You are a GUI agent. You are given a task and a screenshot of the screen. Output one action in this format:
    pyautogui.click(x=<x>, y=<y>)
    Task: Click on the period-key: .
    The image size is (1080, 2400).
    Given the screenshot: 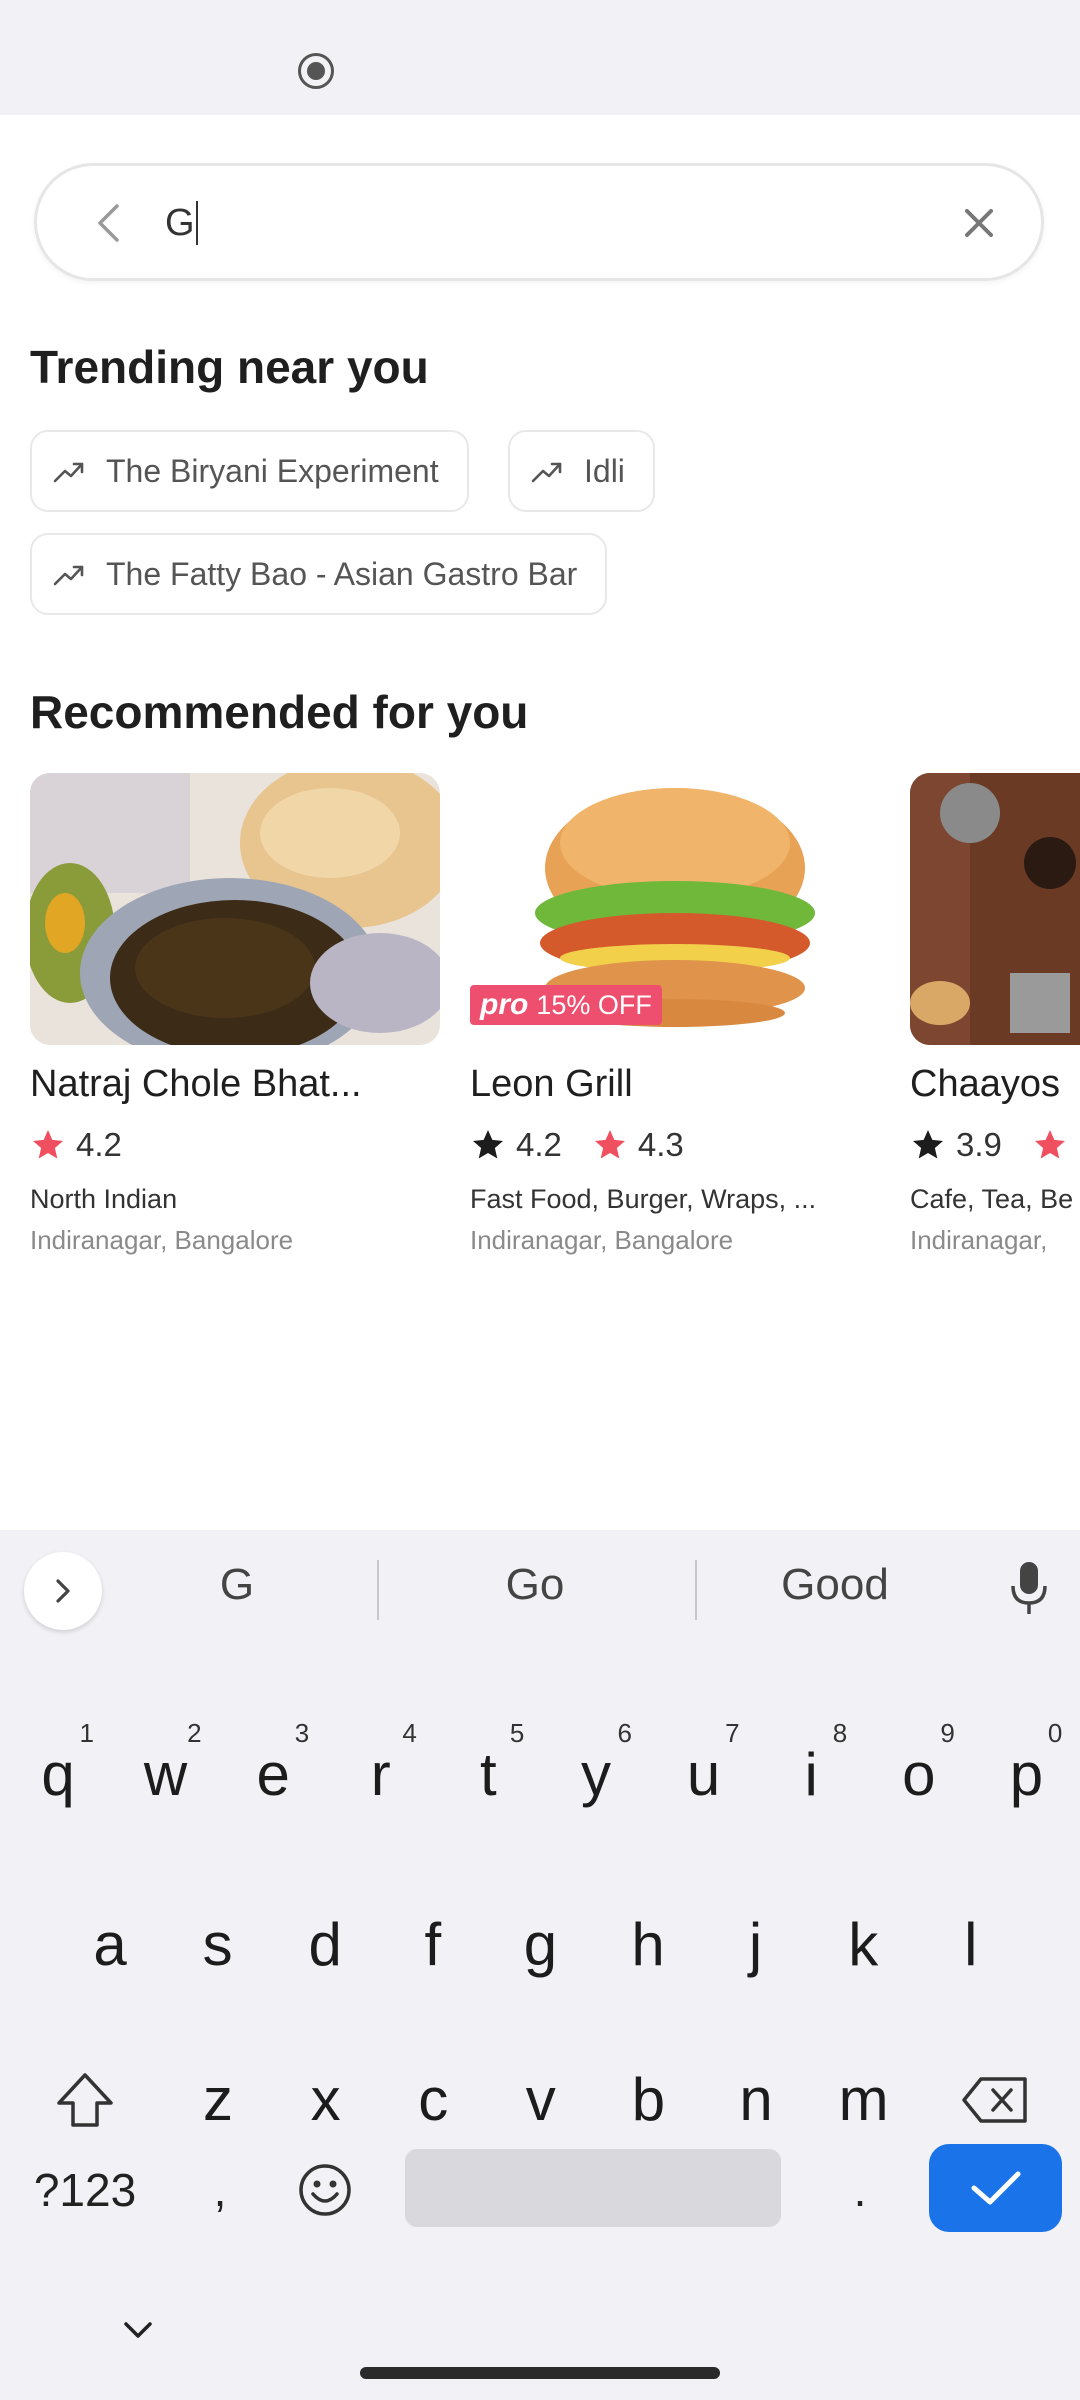 What is the action you would take?
    pyautogui.click(x=860, y=2190)
    